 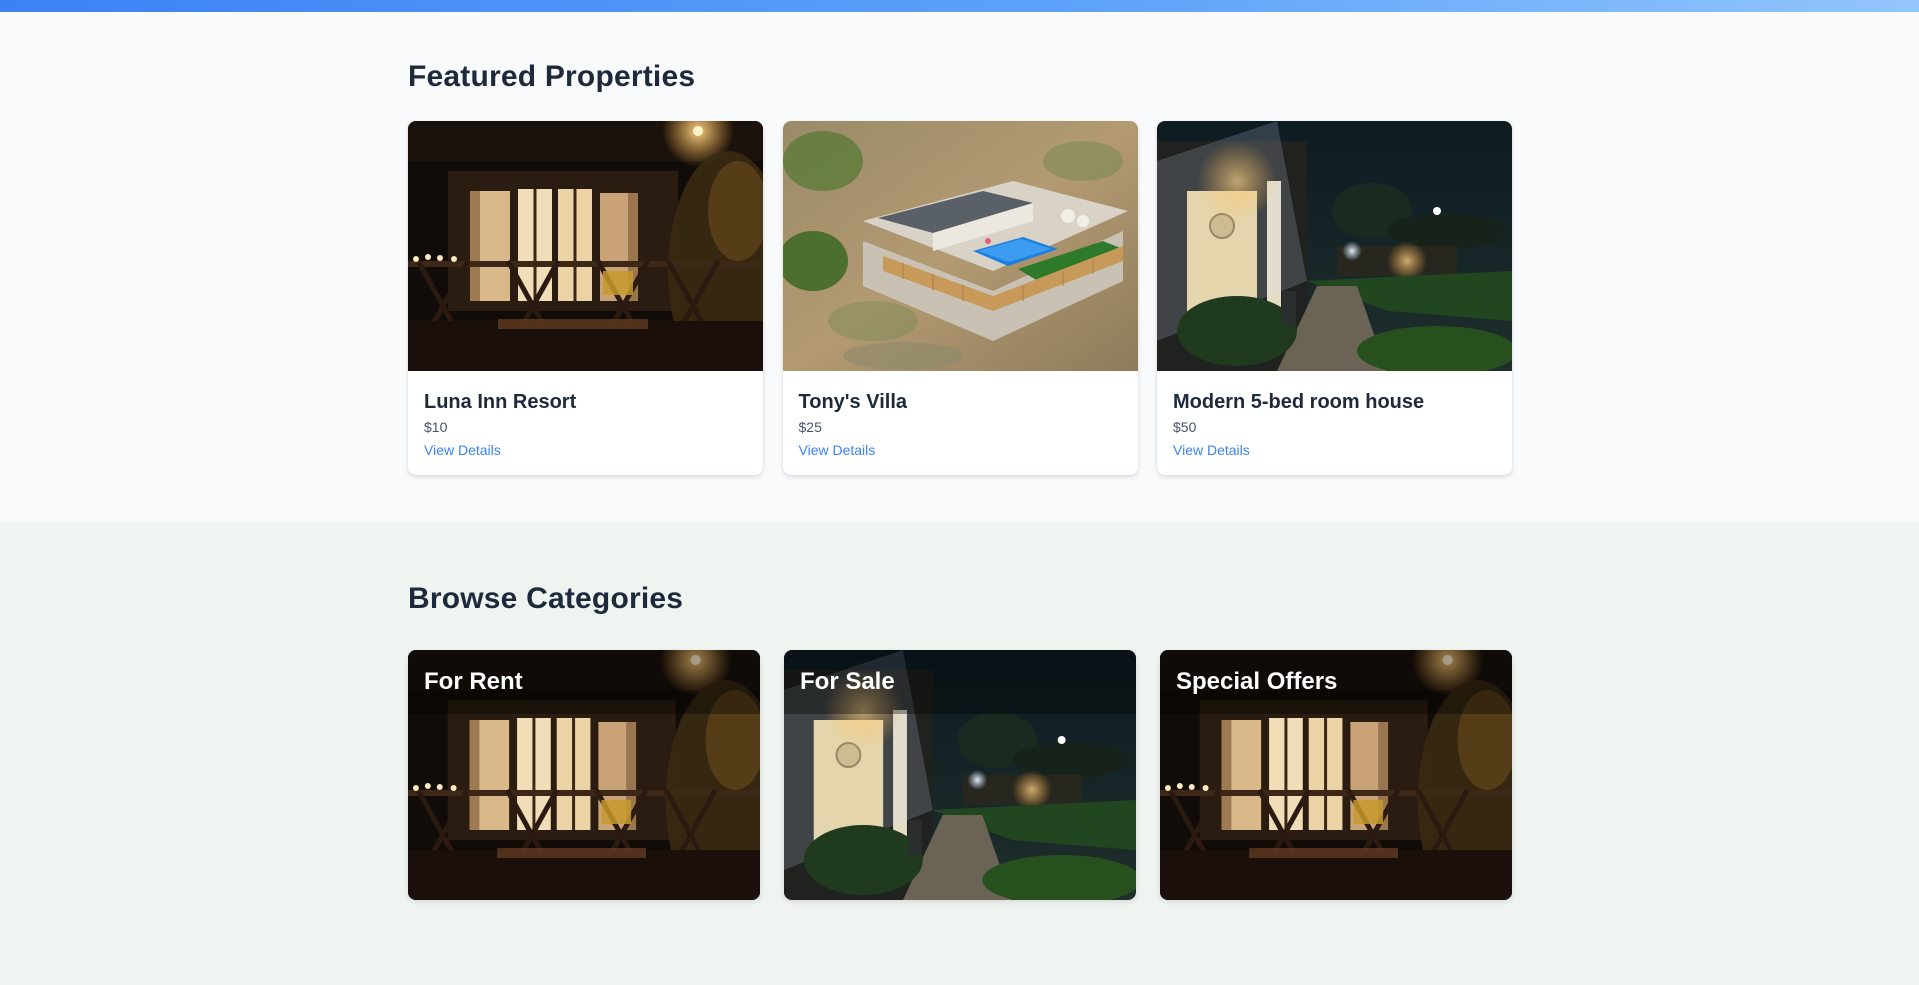 What do you see at coordinates (1334, 415) in the screenshot?
I see `property-body: Modern 5-bed room house $50 View Details` at bounding box center [1334, 415].